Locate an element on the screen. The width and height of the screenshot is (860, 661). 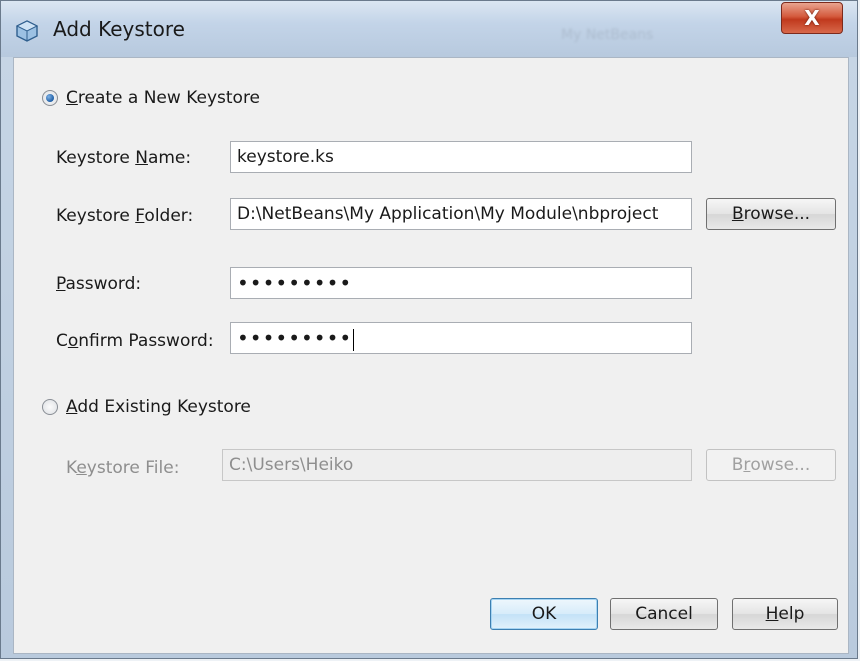
window-title: Add Keystore is located at coordinates (119, 29).